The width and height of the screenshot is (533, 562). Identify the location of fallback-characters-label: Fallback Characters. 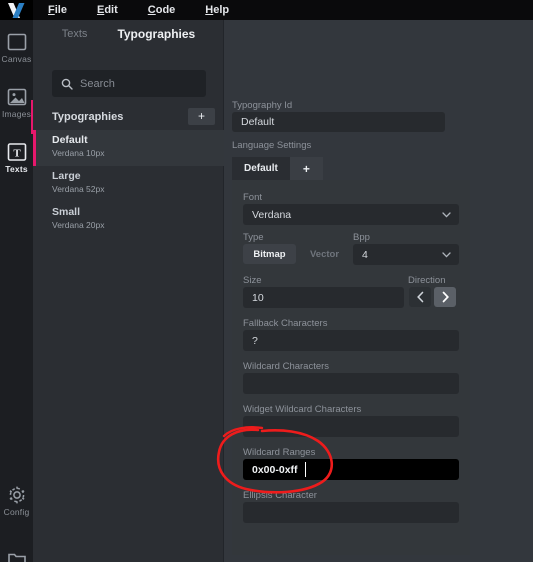
(285, 323).